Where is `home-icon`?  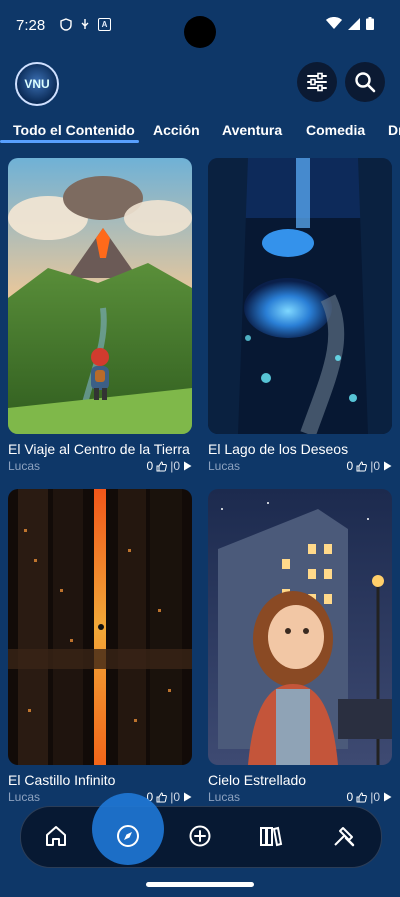
home-icon is located at coordinates (56, 836).